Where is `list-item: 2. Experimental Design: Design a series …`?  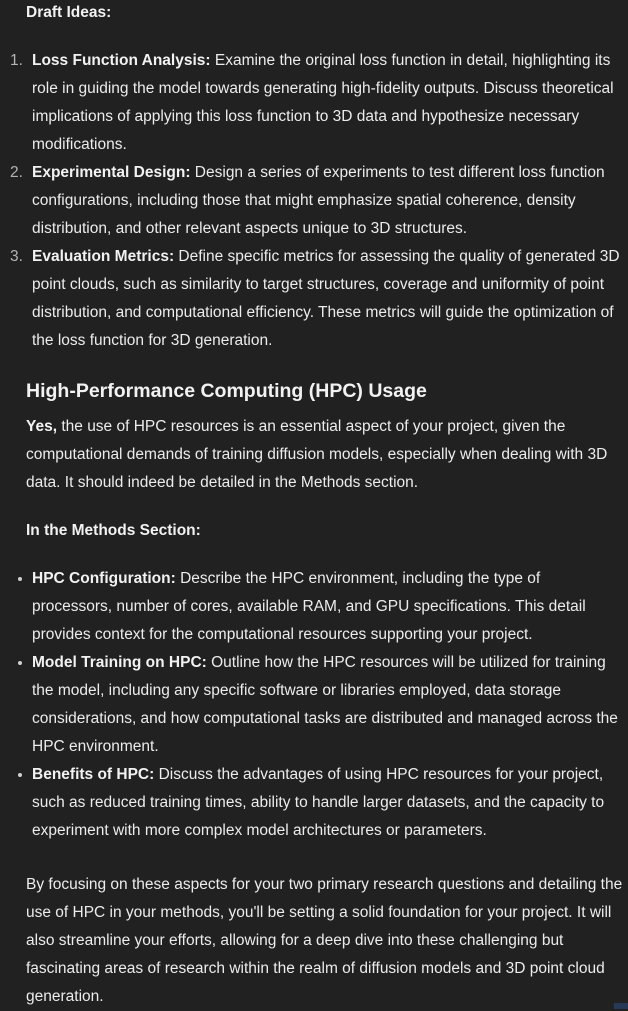 list-item: 2. Experimental Design: Design a series … is located at coordinates (317, 201).